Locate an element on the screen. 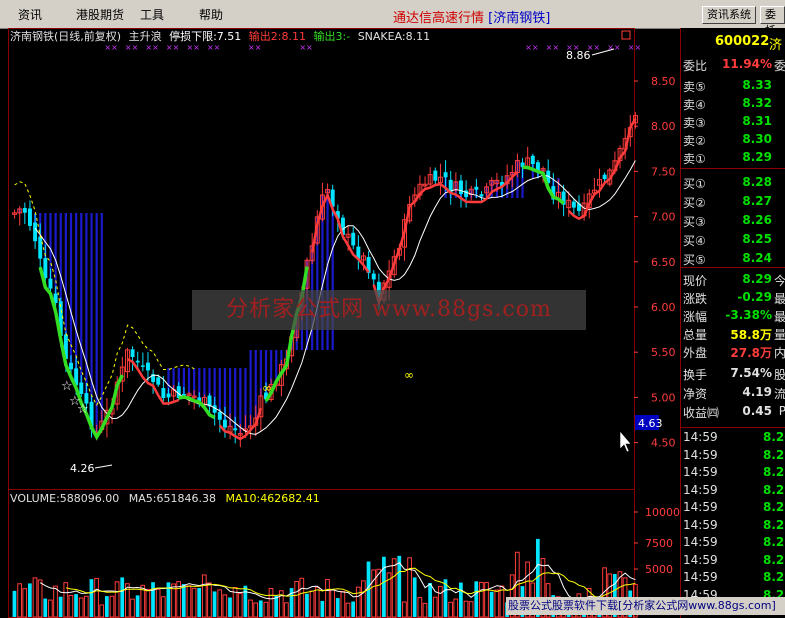 Image resolution: width=785 pixels, height=618 pixels. price-axis-label: 7.50 is located at coordinates (663, 171).